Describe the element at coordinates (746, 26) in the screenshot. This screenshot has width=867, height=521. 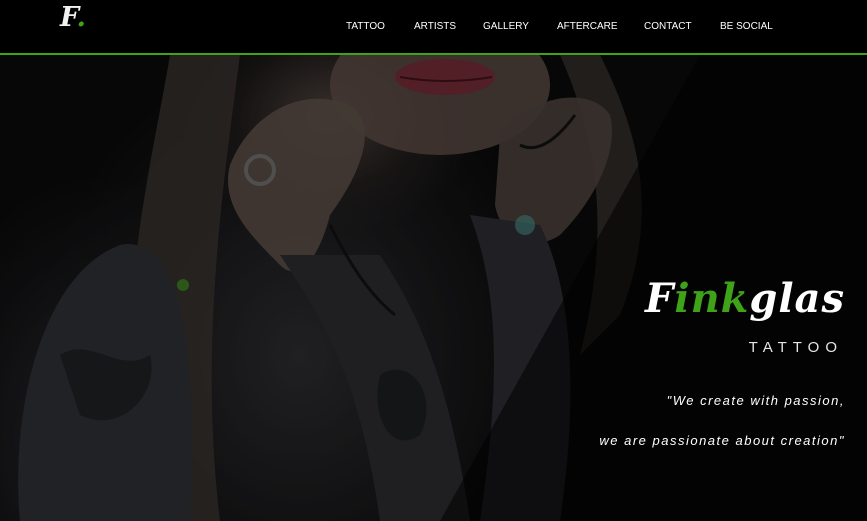
I see `nav-be-social: BE SOCIAL` at that location.